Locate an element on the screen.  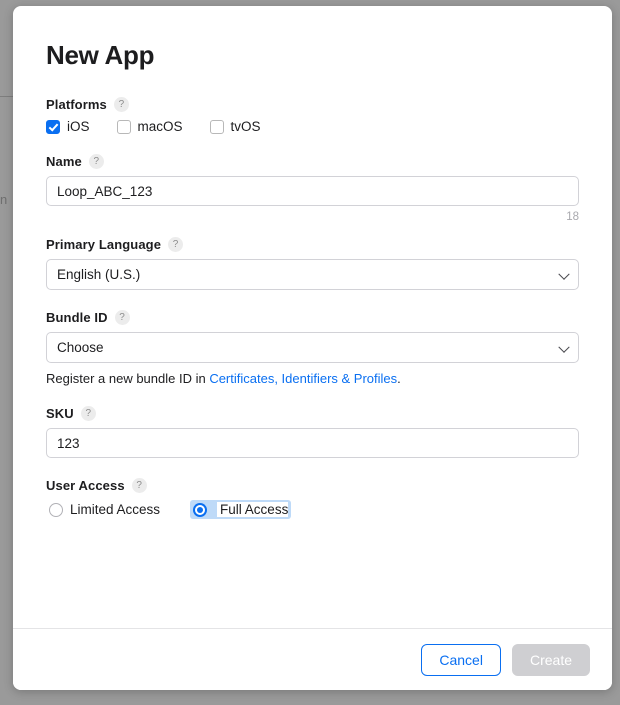
checkbox-ios-box is located at coordinates (53, 126).